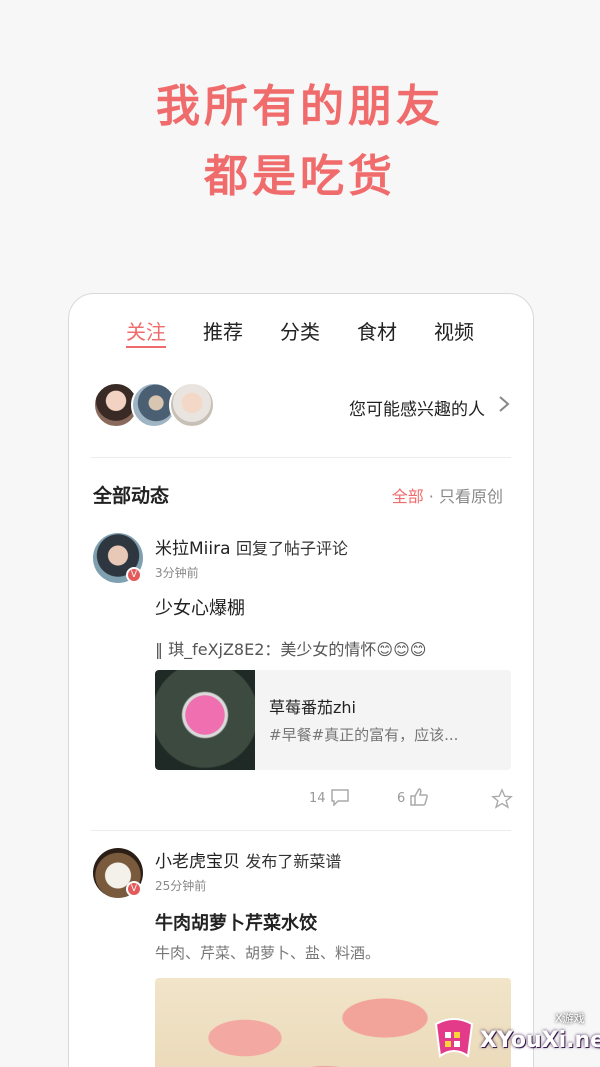 The image size is (600, 1067). What do you see at coordinates (317, 798) in the screenshot?
I see `comment-count: 14` at bounding box center [317, 798].